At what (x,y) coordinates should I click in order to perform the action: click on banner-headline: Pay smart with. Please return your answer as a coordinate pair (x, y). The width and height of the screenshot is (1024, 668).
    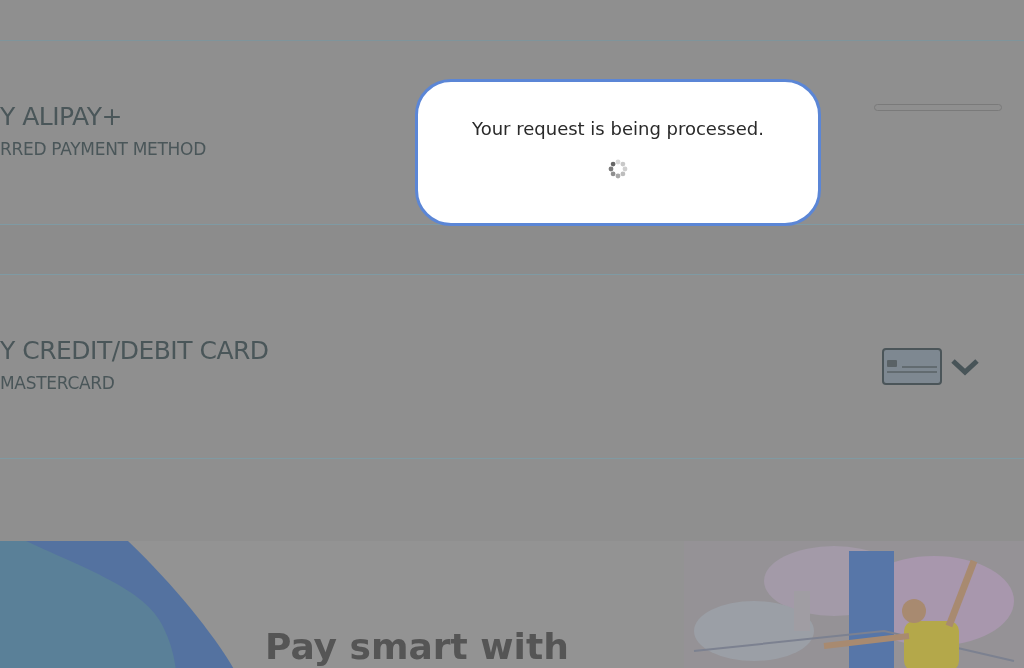
    Looking at the image, I should click on (417, 647).